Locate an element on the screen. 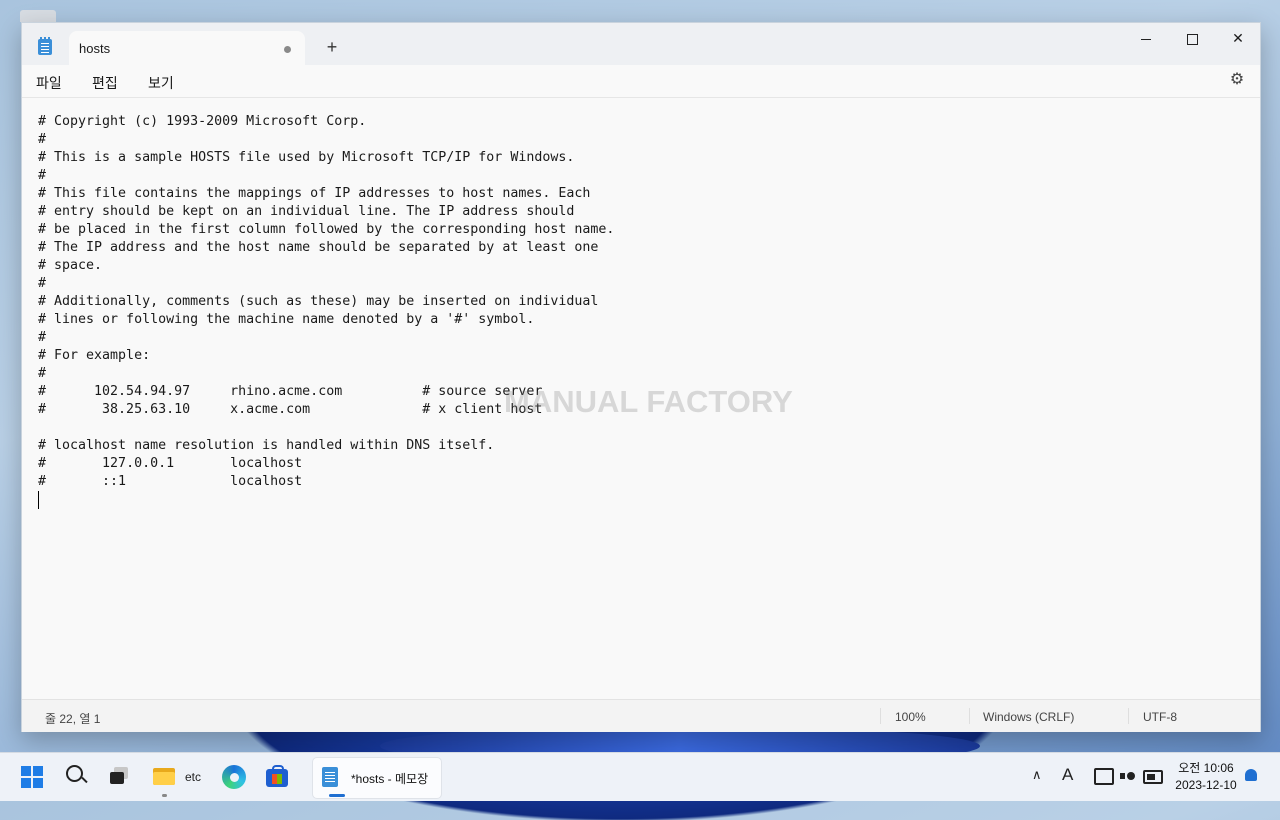 The height and width of the screenshot is (820, 1280). status-bar: 줄 22, 열 1 100% Windows (CRLF) UTF-8 is located at coordinates (641, 715).